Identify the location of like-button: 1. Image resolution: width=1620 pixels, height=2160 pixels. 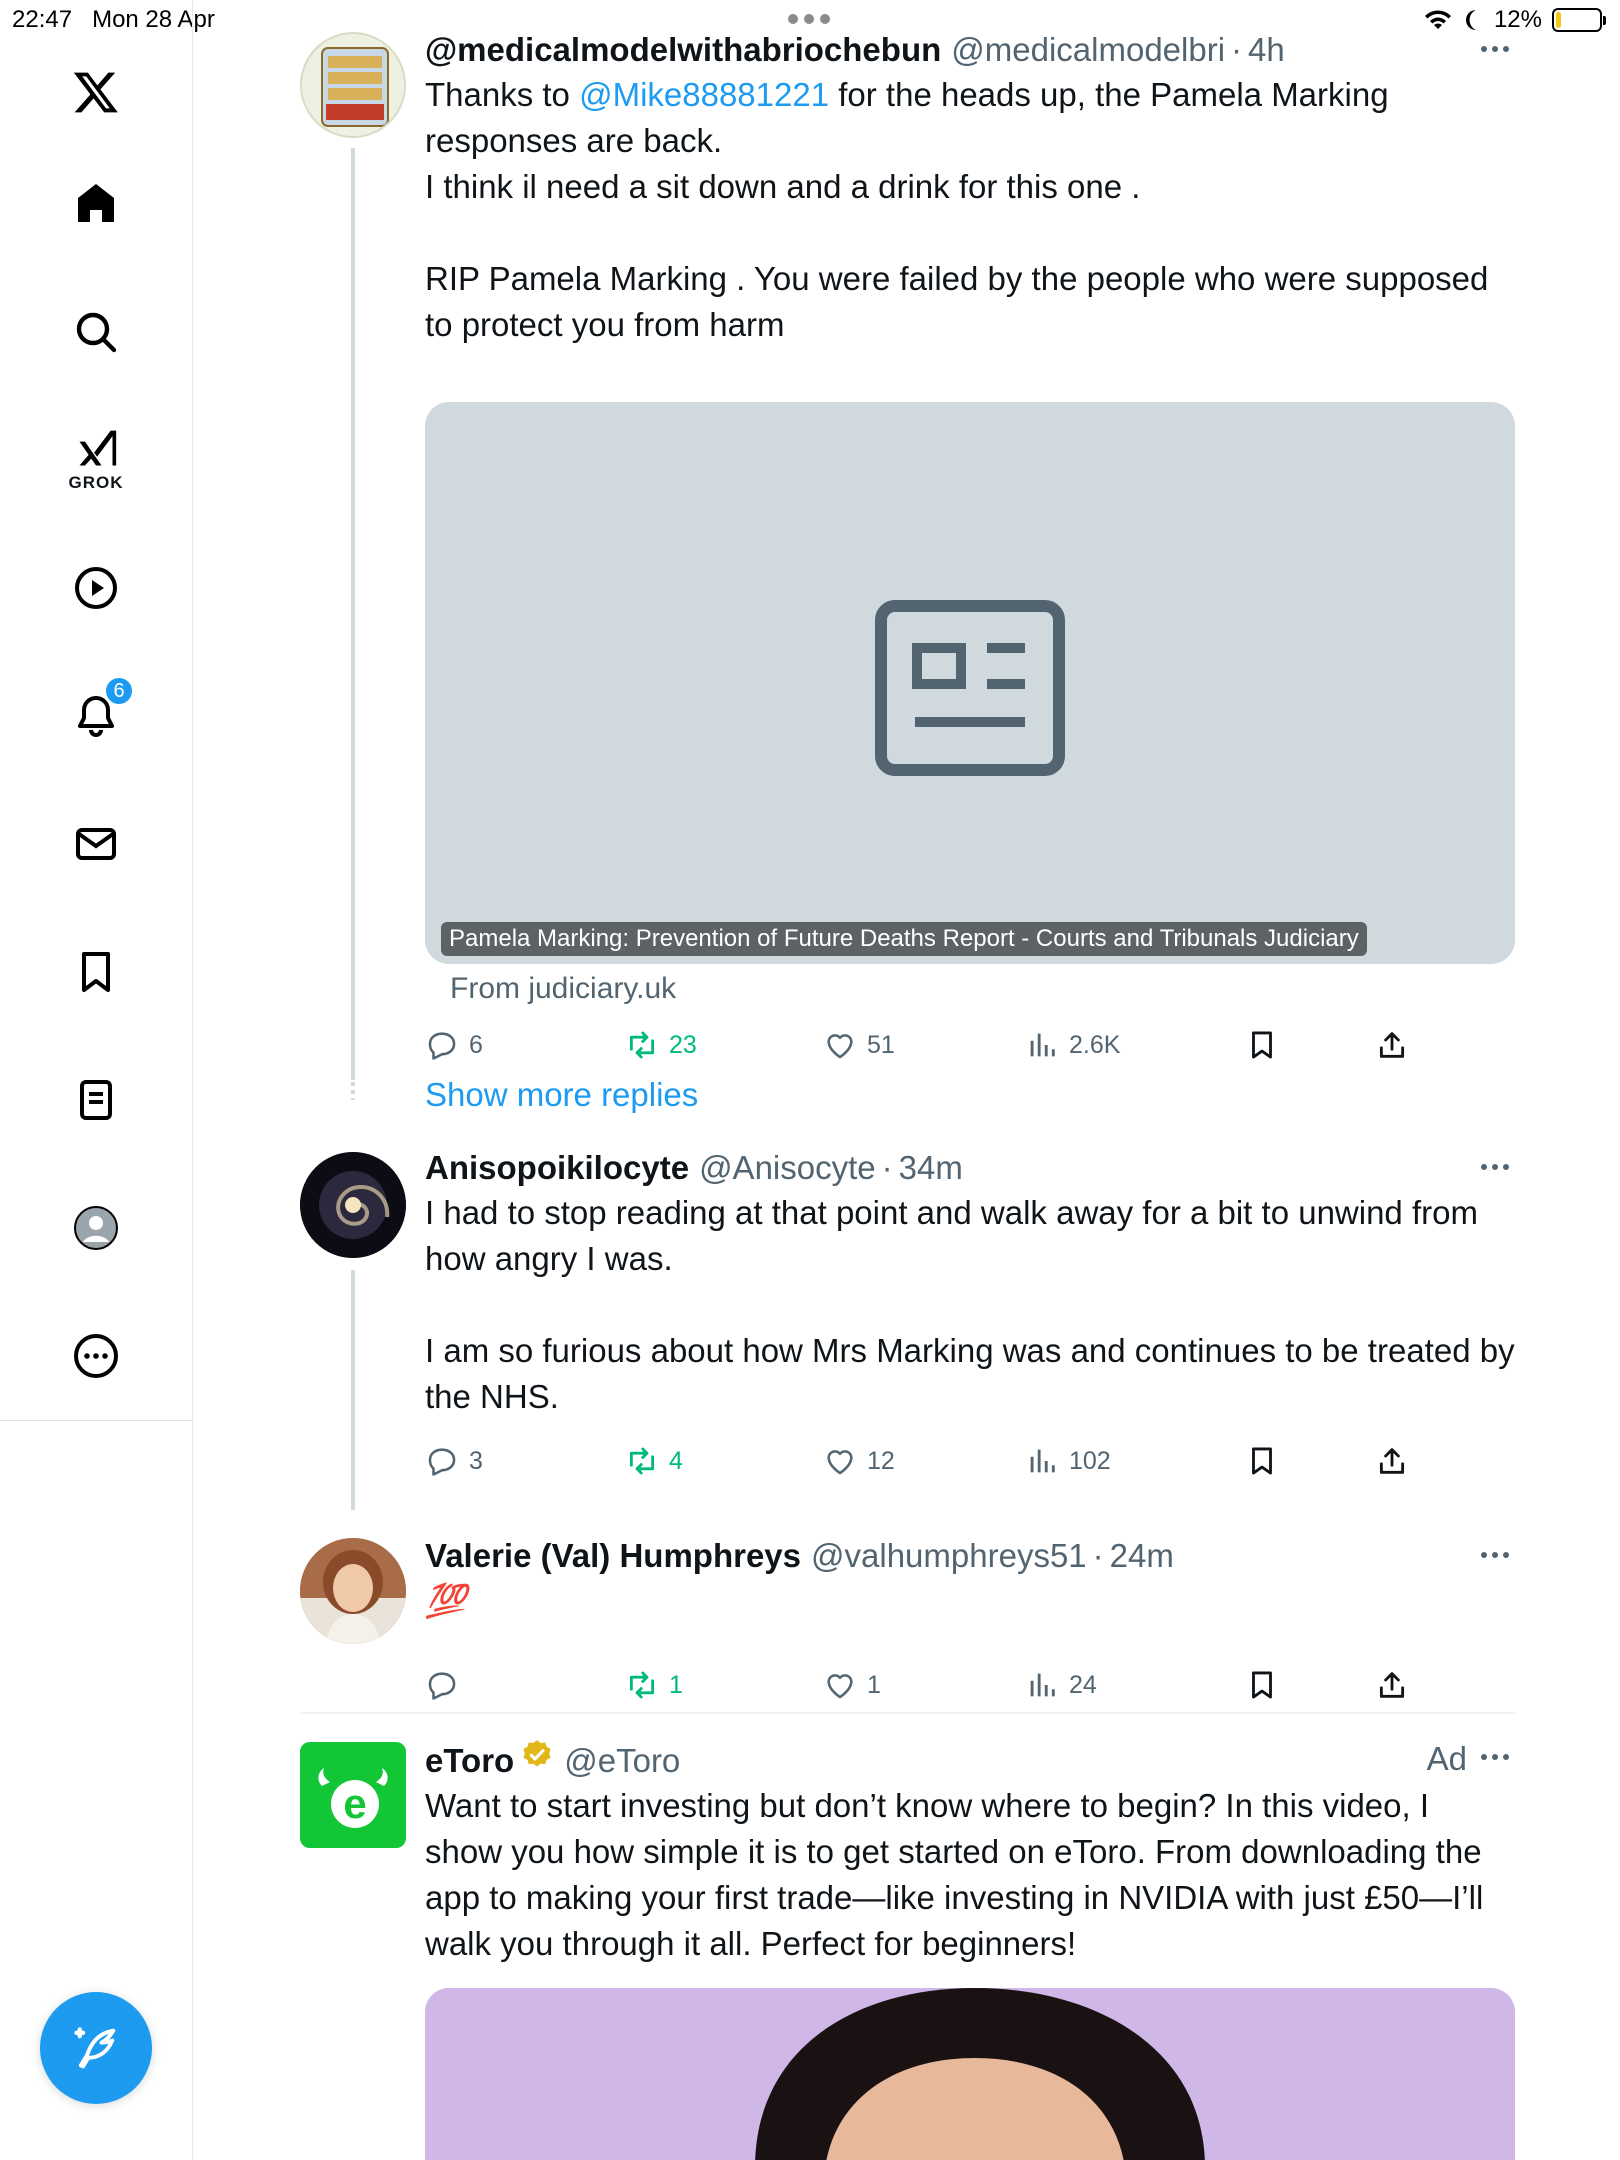
(852, 1685).